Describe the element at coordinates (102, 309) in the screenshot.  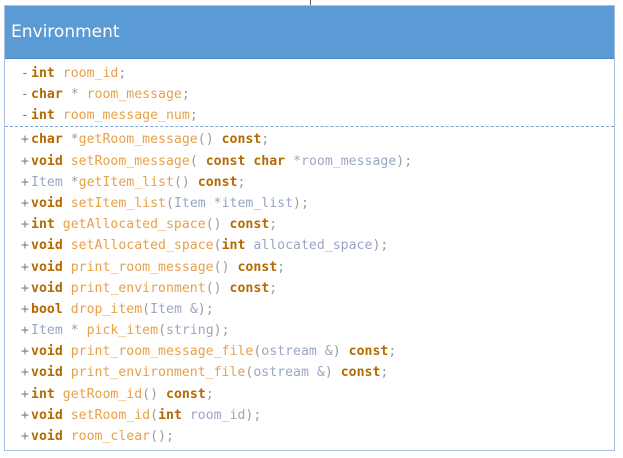
I see `code-token: drop_item` at that location.